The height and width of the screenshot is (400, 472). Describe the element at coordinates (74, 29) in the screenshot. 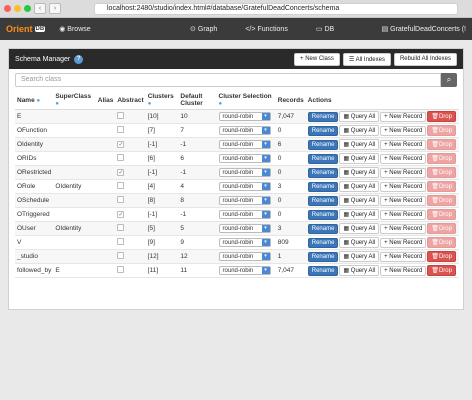

I see `nav-browse: ◉ Browse` at that location.